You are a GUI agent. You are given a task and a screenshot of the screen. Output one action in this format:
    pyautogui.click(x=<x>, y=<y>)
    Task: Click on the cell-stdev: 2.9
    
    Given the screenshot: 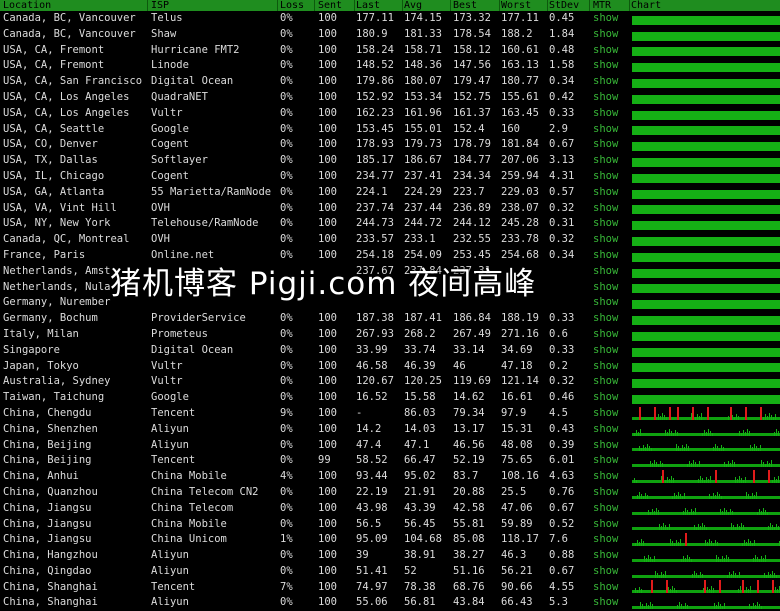 What is the action you would take?
    pyautogui.click(x=558, y=128)
    